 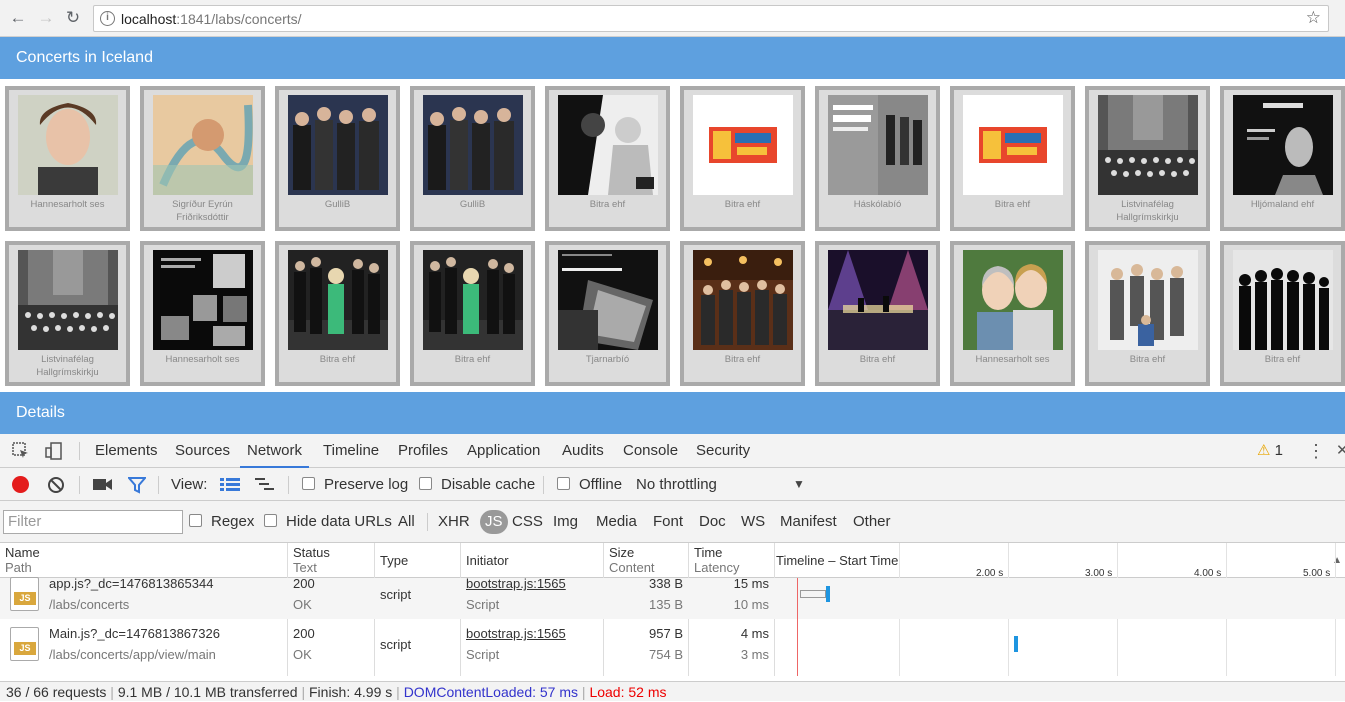 What do you see at coordinates (527, 521) in the screenshot?
I see `filter-type-css: CSS` at bounding box center [527, 521].